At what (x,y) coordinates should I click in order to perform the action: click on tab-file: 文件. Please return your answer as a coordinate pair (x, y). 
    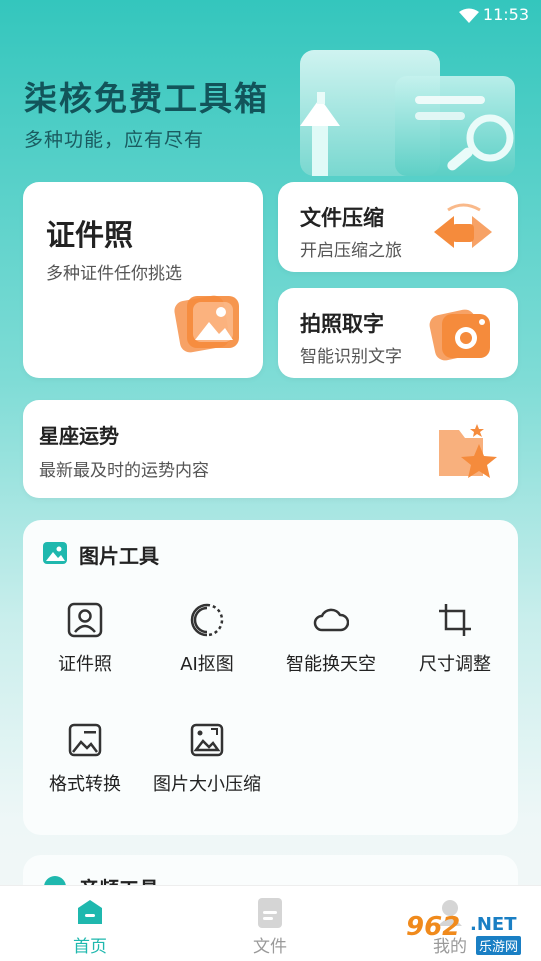
    Looking at the image, I should click on (270, 928).